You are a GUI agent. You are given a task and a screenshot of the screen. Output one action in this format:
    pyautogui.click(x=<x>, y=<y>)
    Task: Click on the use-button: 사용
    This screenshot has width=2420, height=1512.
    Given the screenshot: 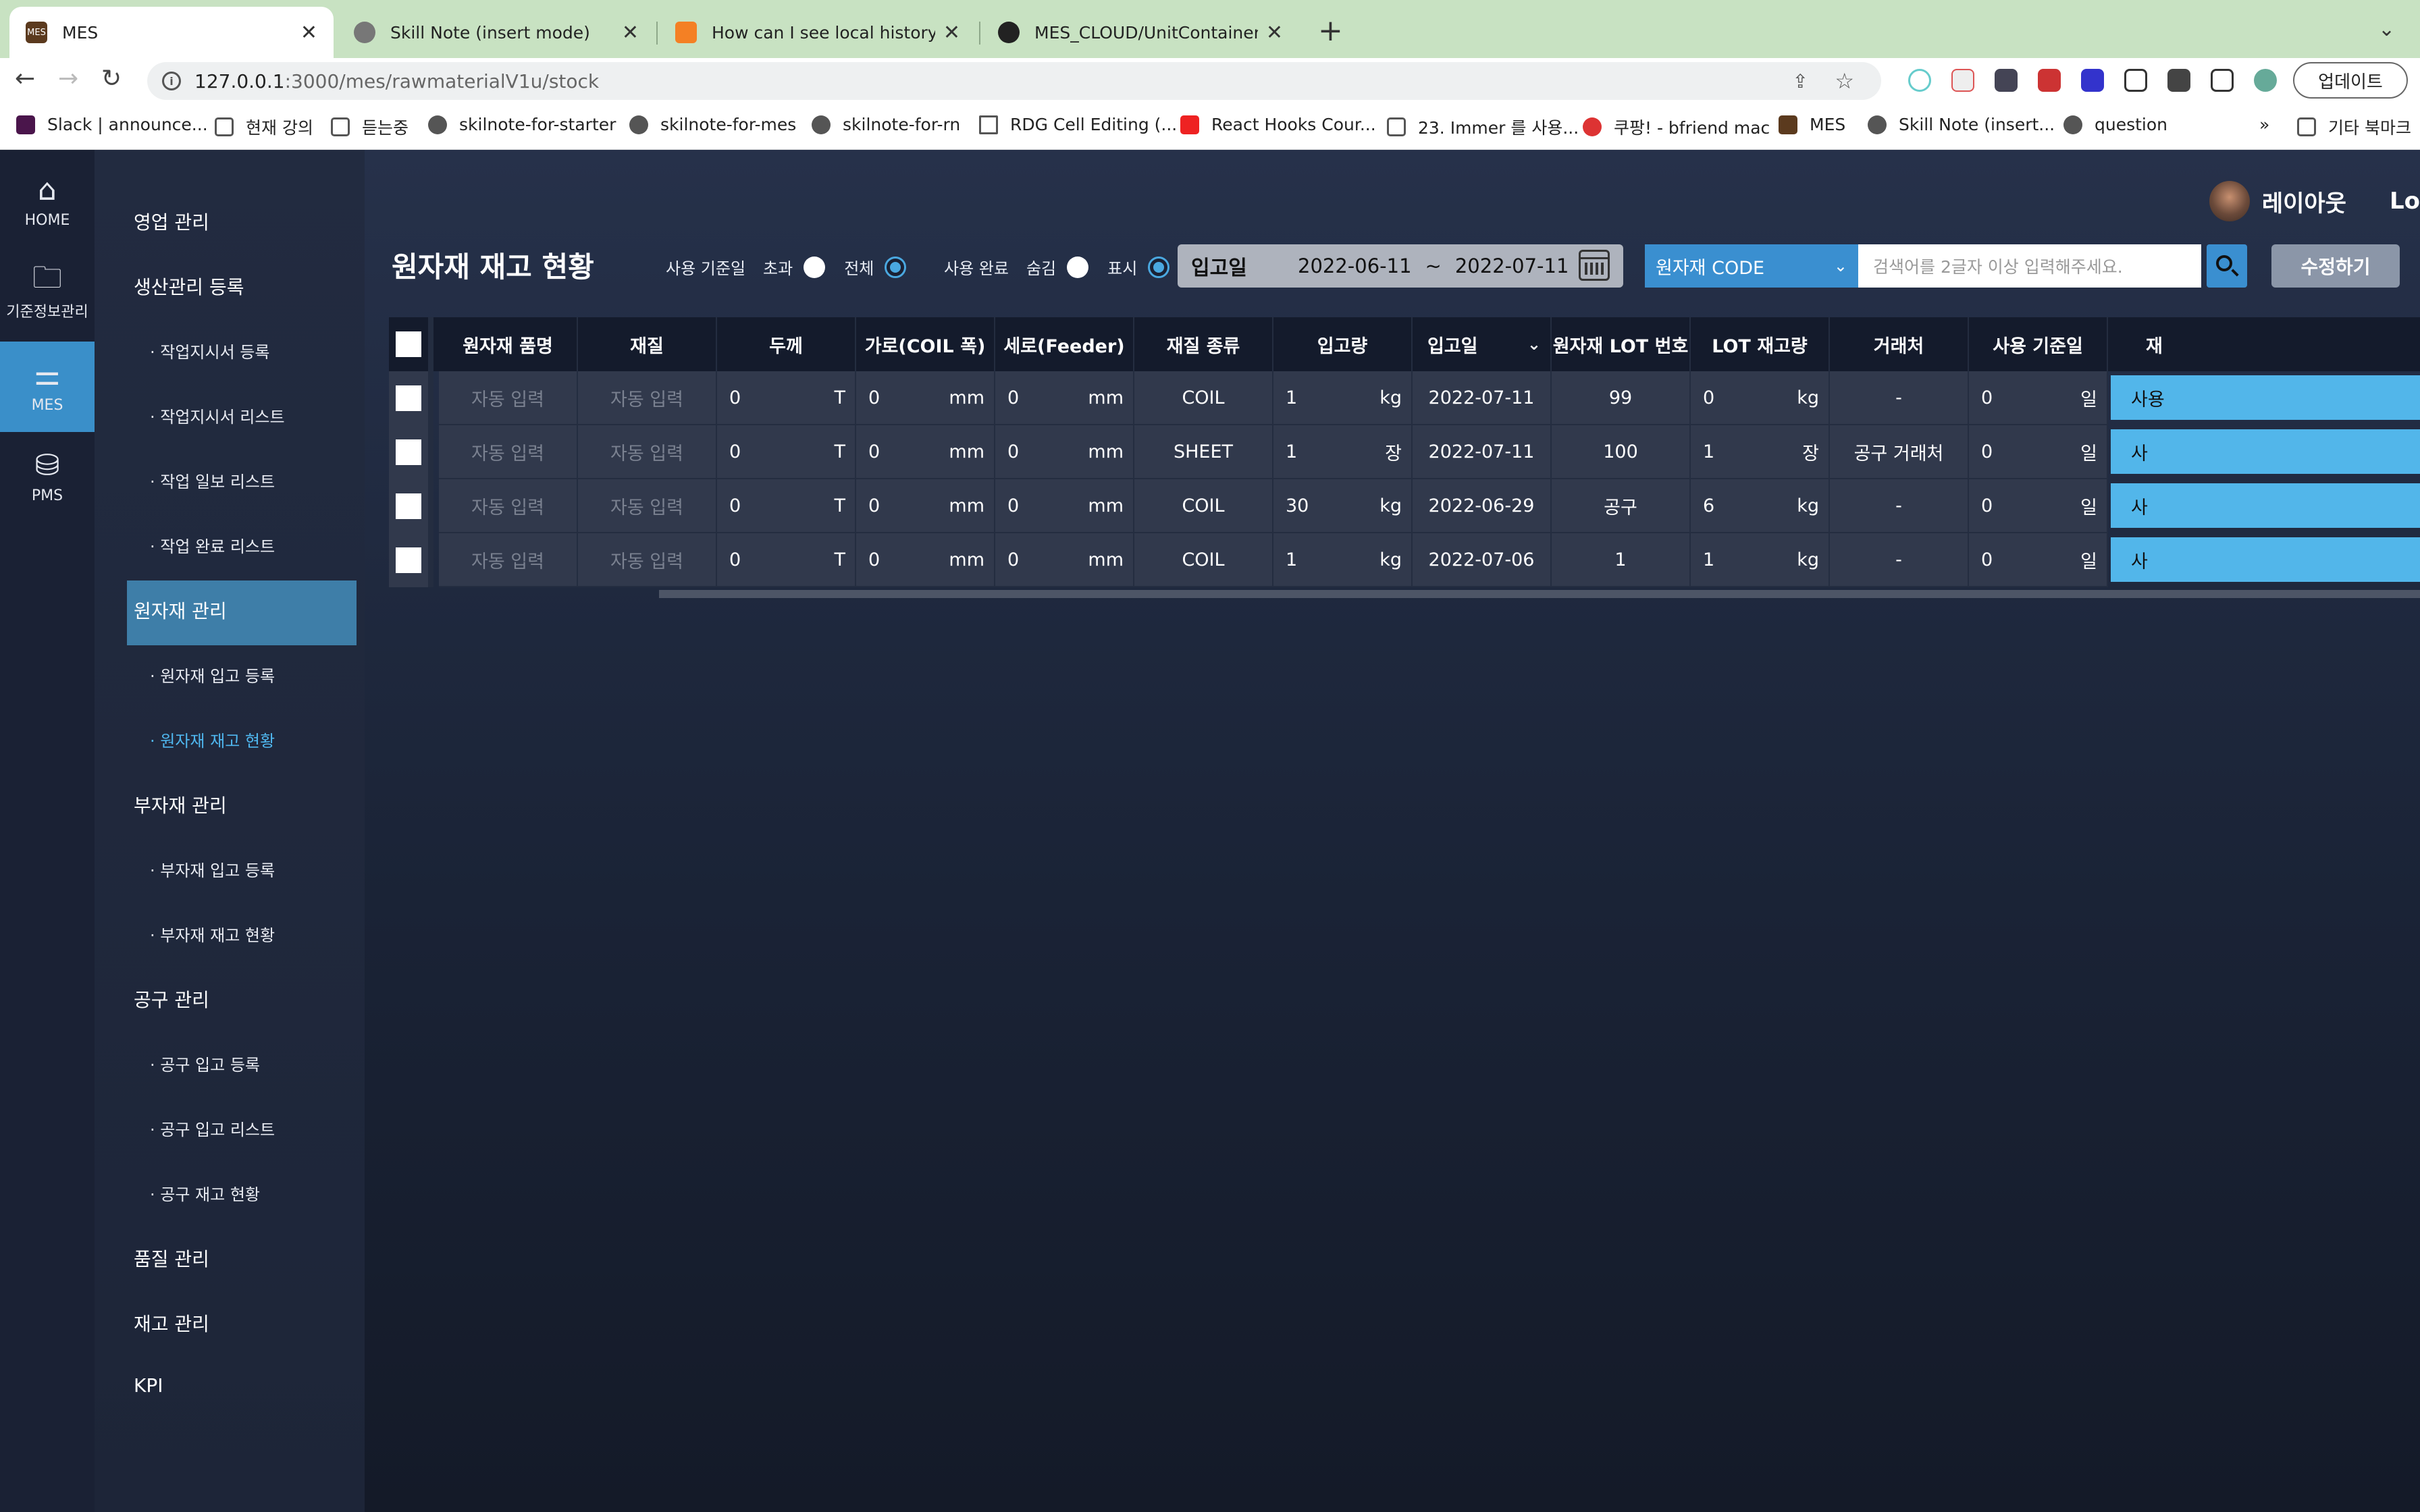 What is the action you would take?
    pyautogui.click(x=2265, y=397)
    